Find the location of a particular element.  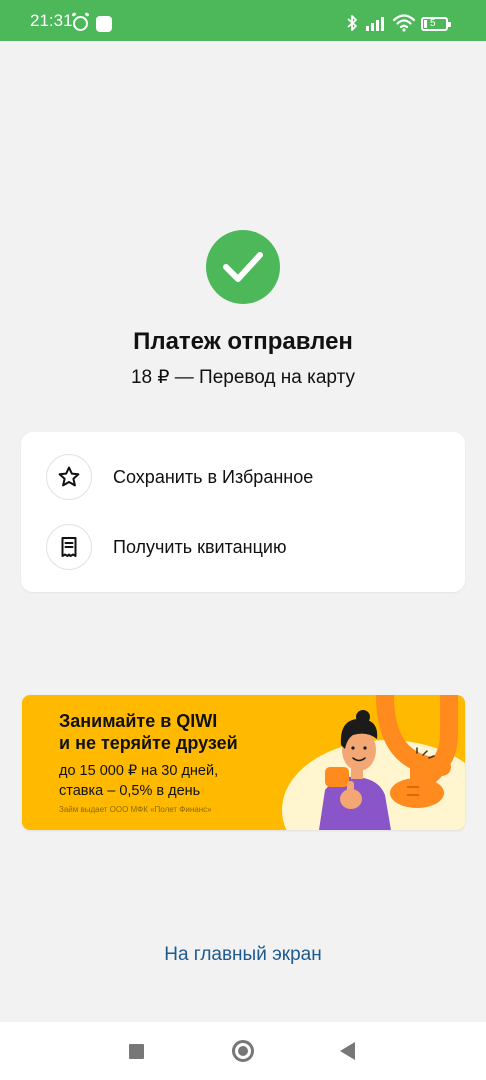

payment-summary: 18 ₽ — Перевод на карту is located at coordinates (242, 377).